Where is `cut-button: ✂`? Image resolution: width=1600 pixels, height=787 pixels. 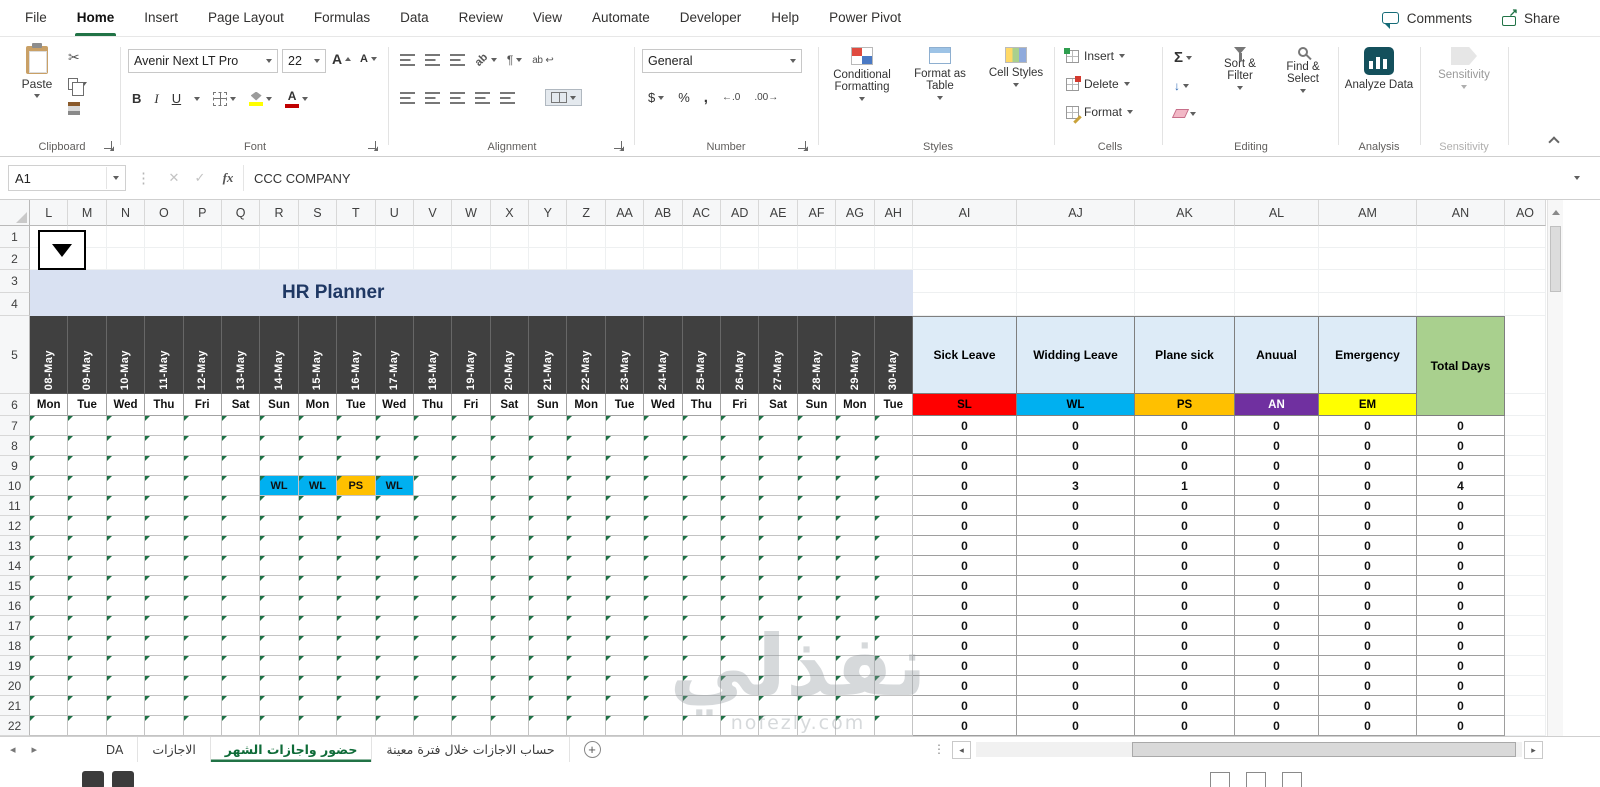
cut-button: ✂ is located at coordinates (77, 57).